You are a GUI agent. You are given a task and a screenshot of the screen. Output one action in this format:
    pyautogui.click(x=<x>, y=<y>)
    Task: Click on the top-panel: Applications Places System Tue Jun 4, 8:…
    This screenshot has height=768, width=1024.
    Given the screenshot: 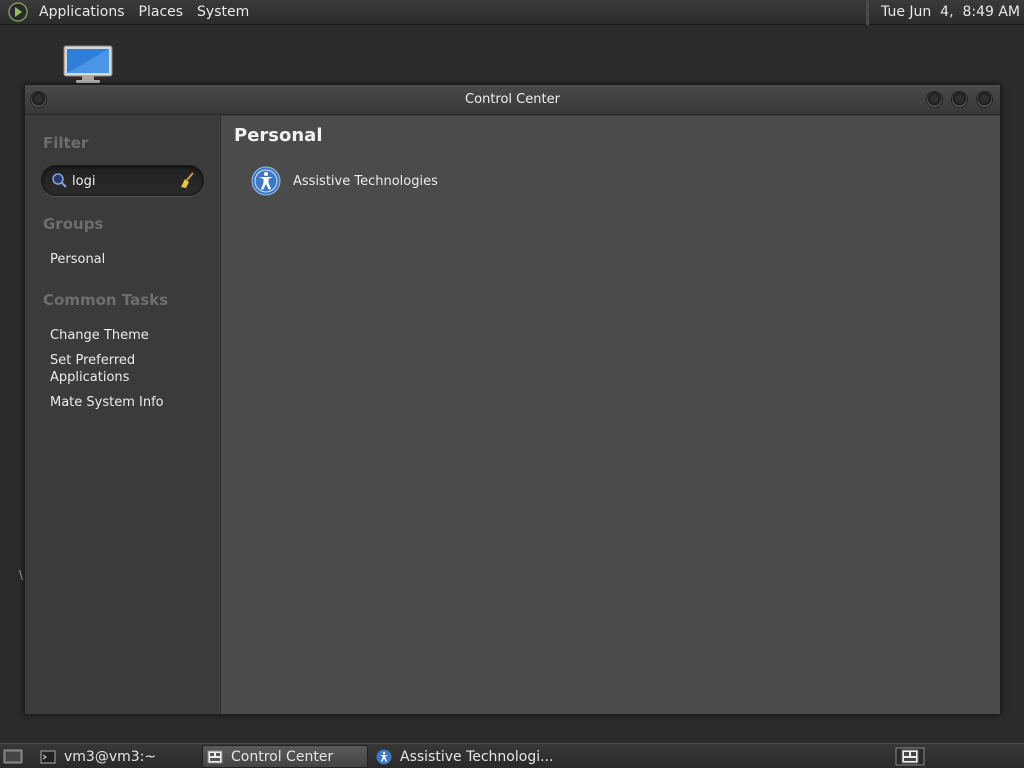 What is the action you would take?
    pyautogui.click(x=512, y=12)
    